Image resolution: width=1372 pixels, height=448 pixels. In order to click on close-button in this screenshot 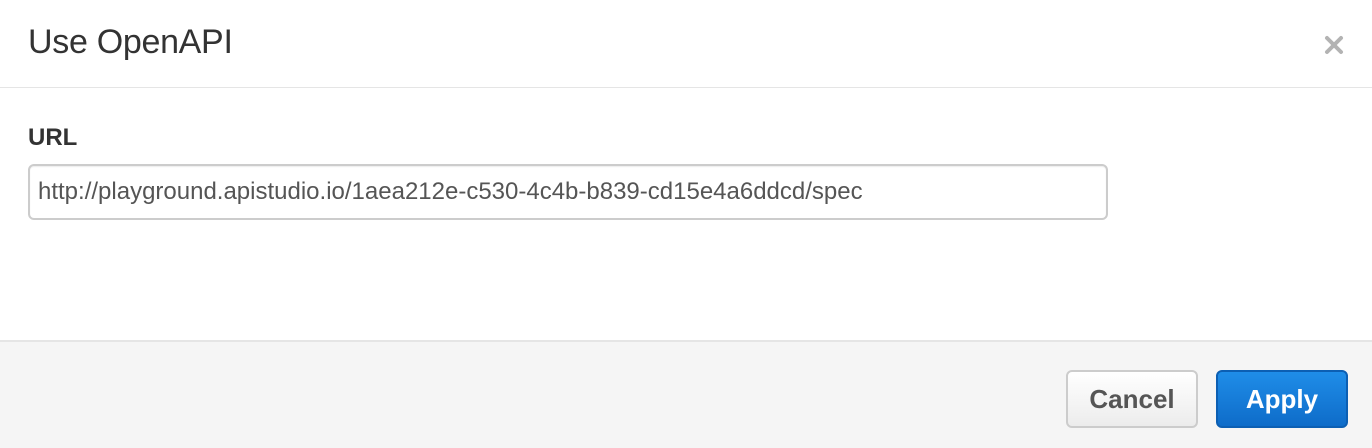, I will do `click(1334, 41)`.